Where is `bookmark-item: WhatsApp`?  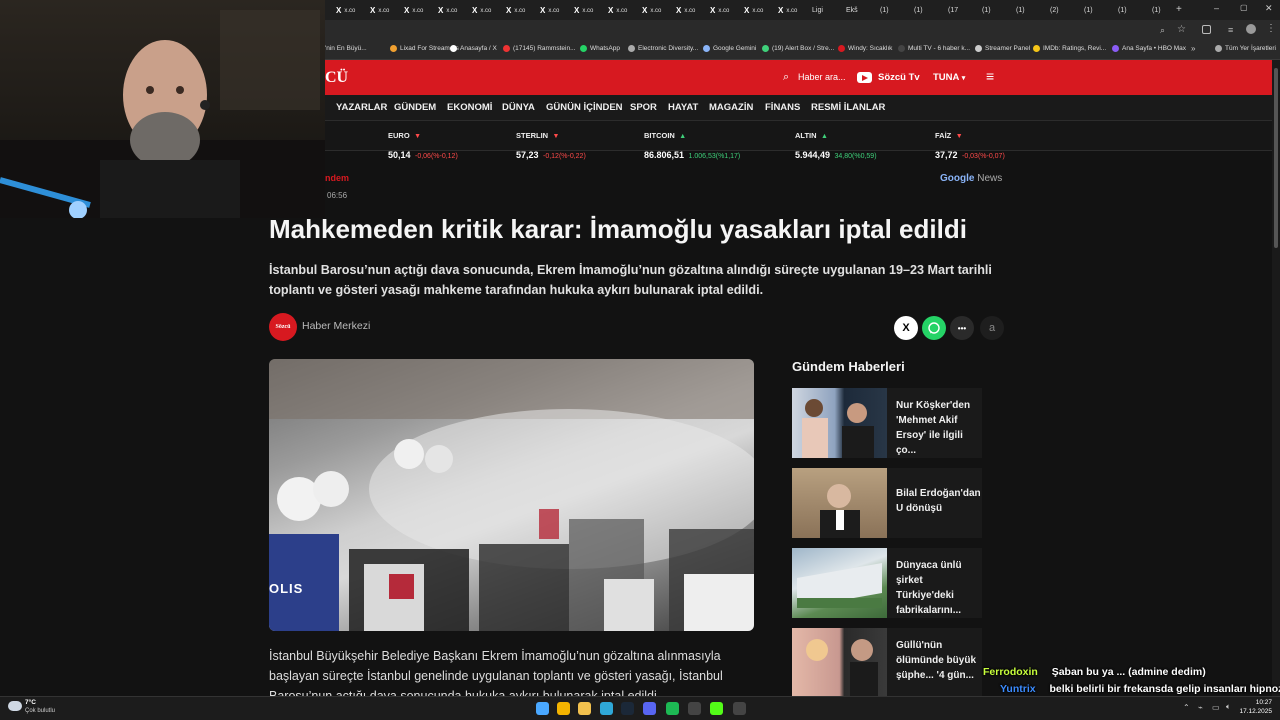 bookmark-item: WhatsApp is located at coordinates (600, 48).